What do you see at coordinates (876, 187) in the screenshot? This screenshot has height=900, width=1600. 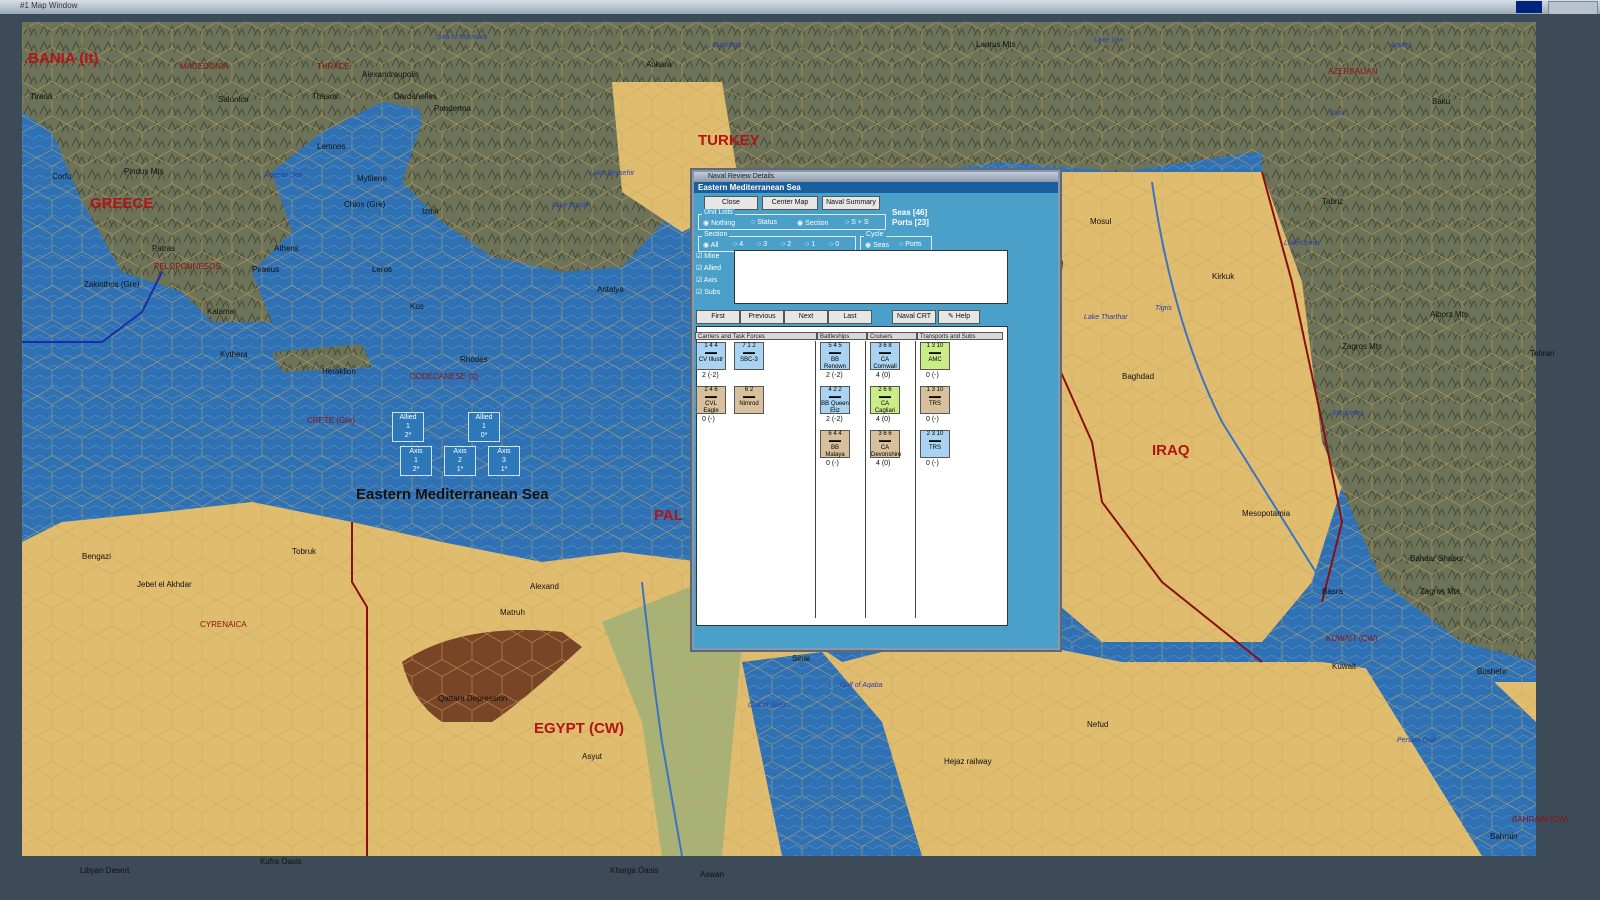 I see `dialog-sea-name: Eastern Mediterranean Sea` at bounding box center [876, 187].